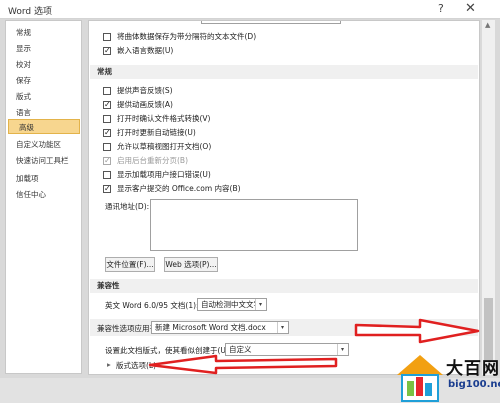 This screenshot has height=403, width=500. What do you see at coordinates (417, 331) in the screenshot?
I see `annotation-arrow-right` at bounding box center [417, 331].